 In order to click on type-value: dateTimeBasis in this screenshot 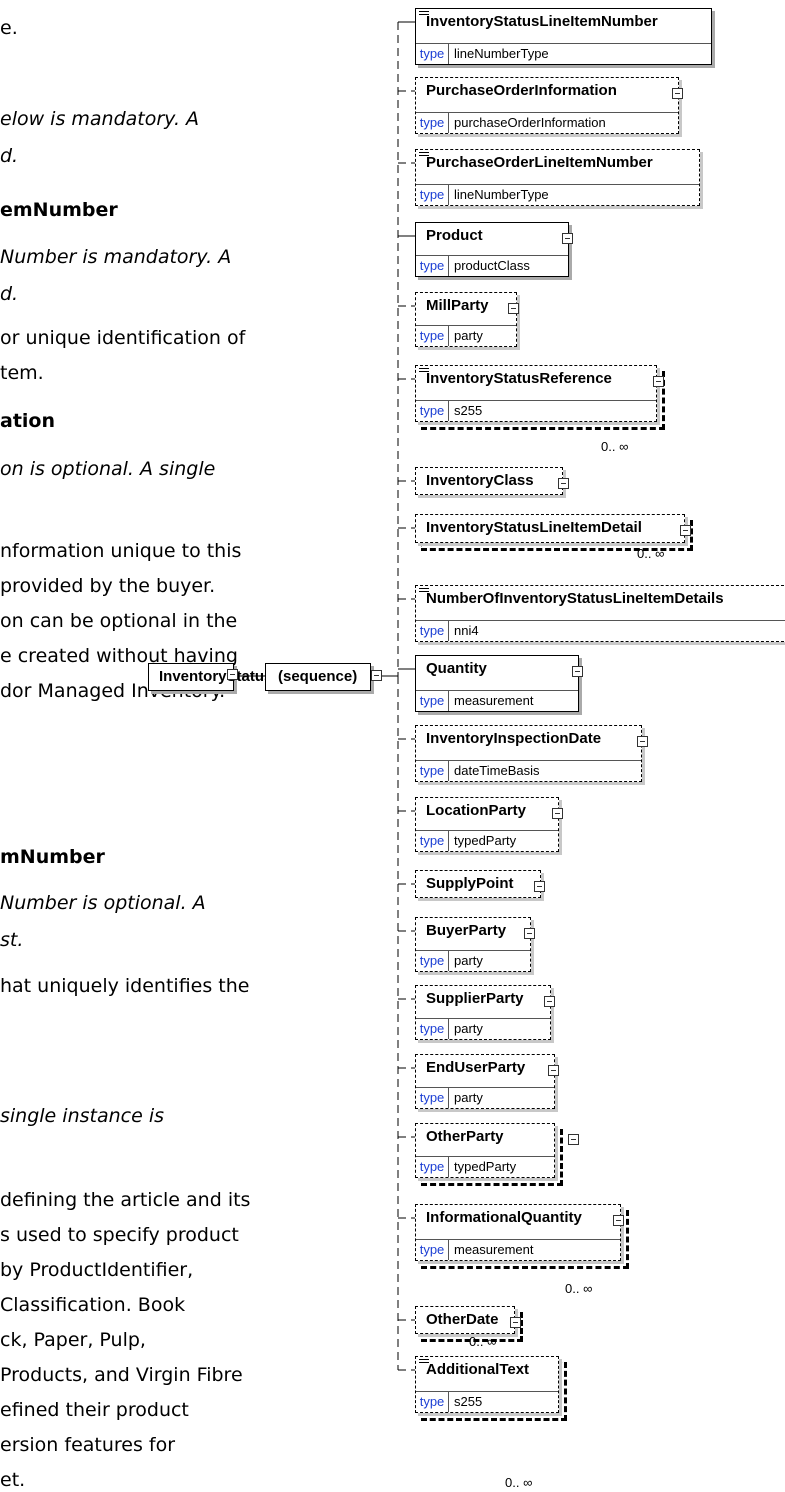, I will do `click(497, 770)`.